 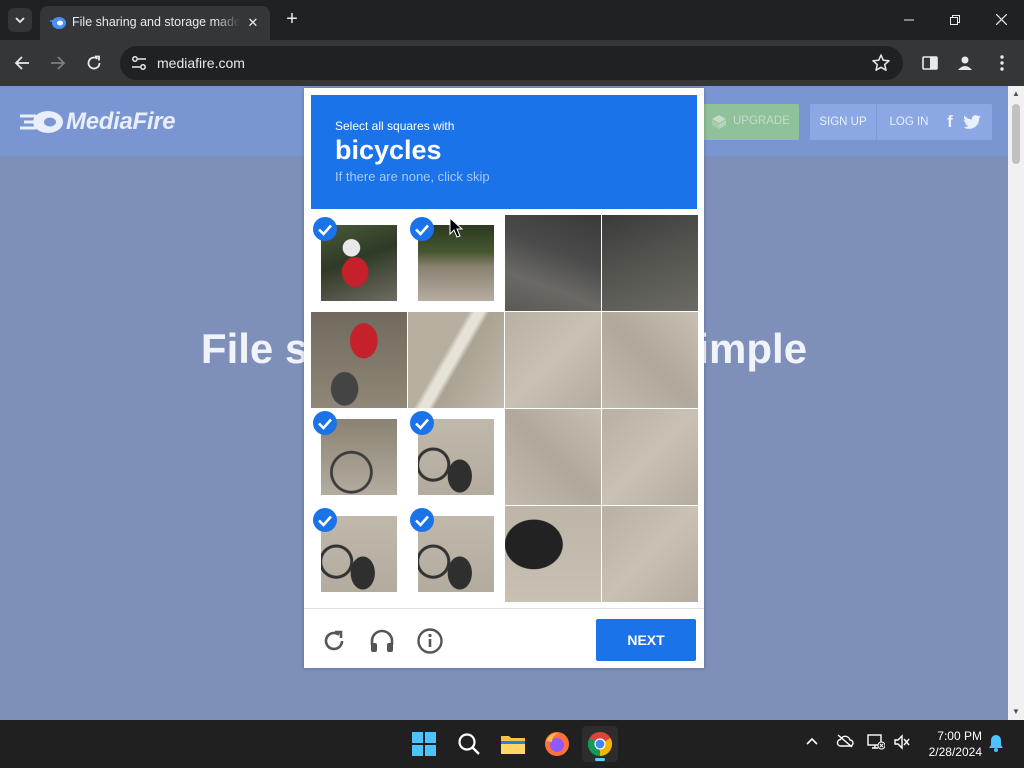 I want to click on taskbar: 7:00 PM 2/28/2024, so click(x=512, y=744).